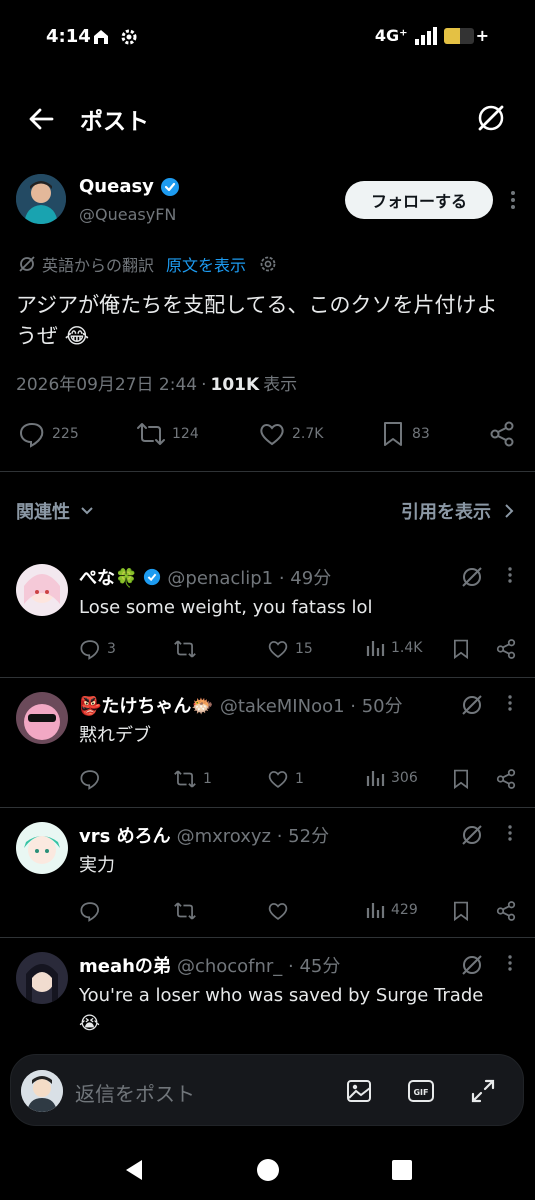  What do you see at coordinates (41, 119) in the screenshot?
I see `back-button` at bounding box center [41, 119].